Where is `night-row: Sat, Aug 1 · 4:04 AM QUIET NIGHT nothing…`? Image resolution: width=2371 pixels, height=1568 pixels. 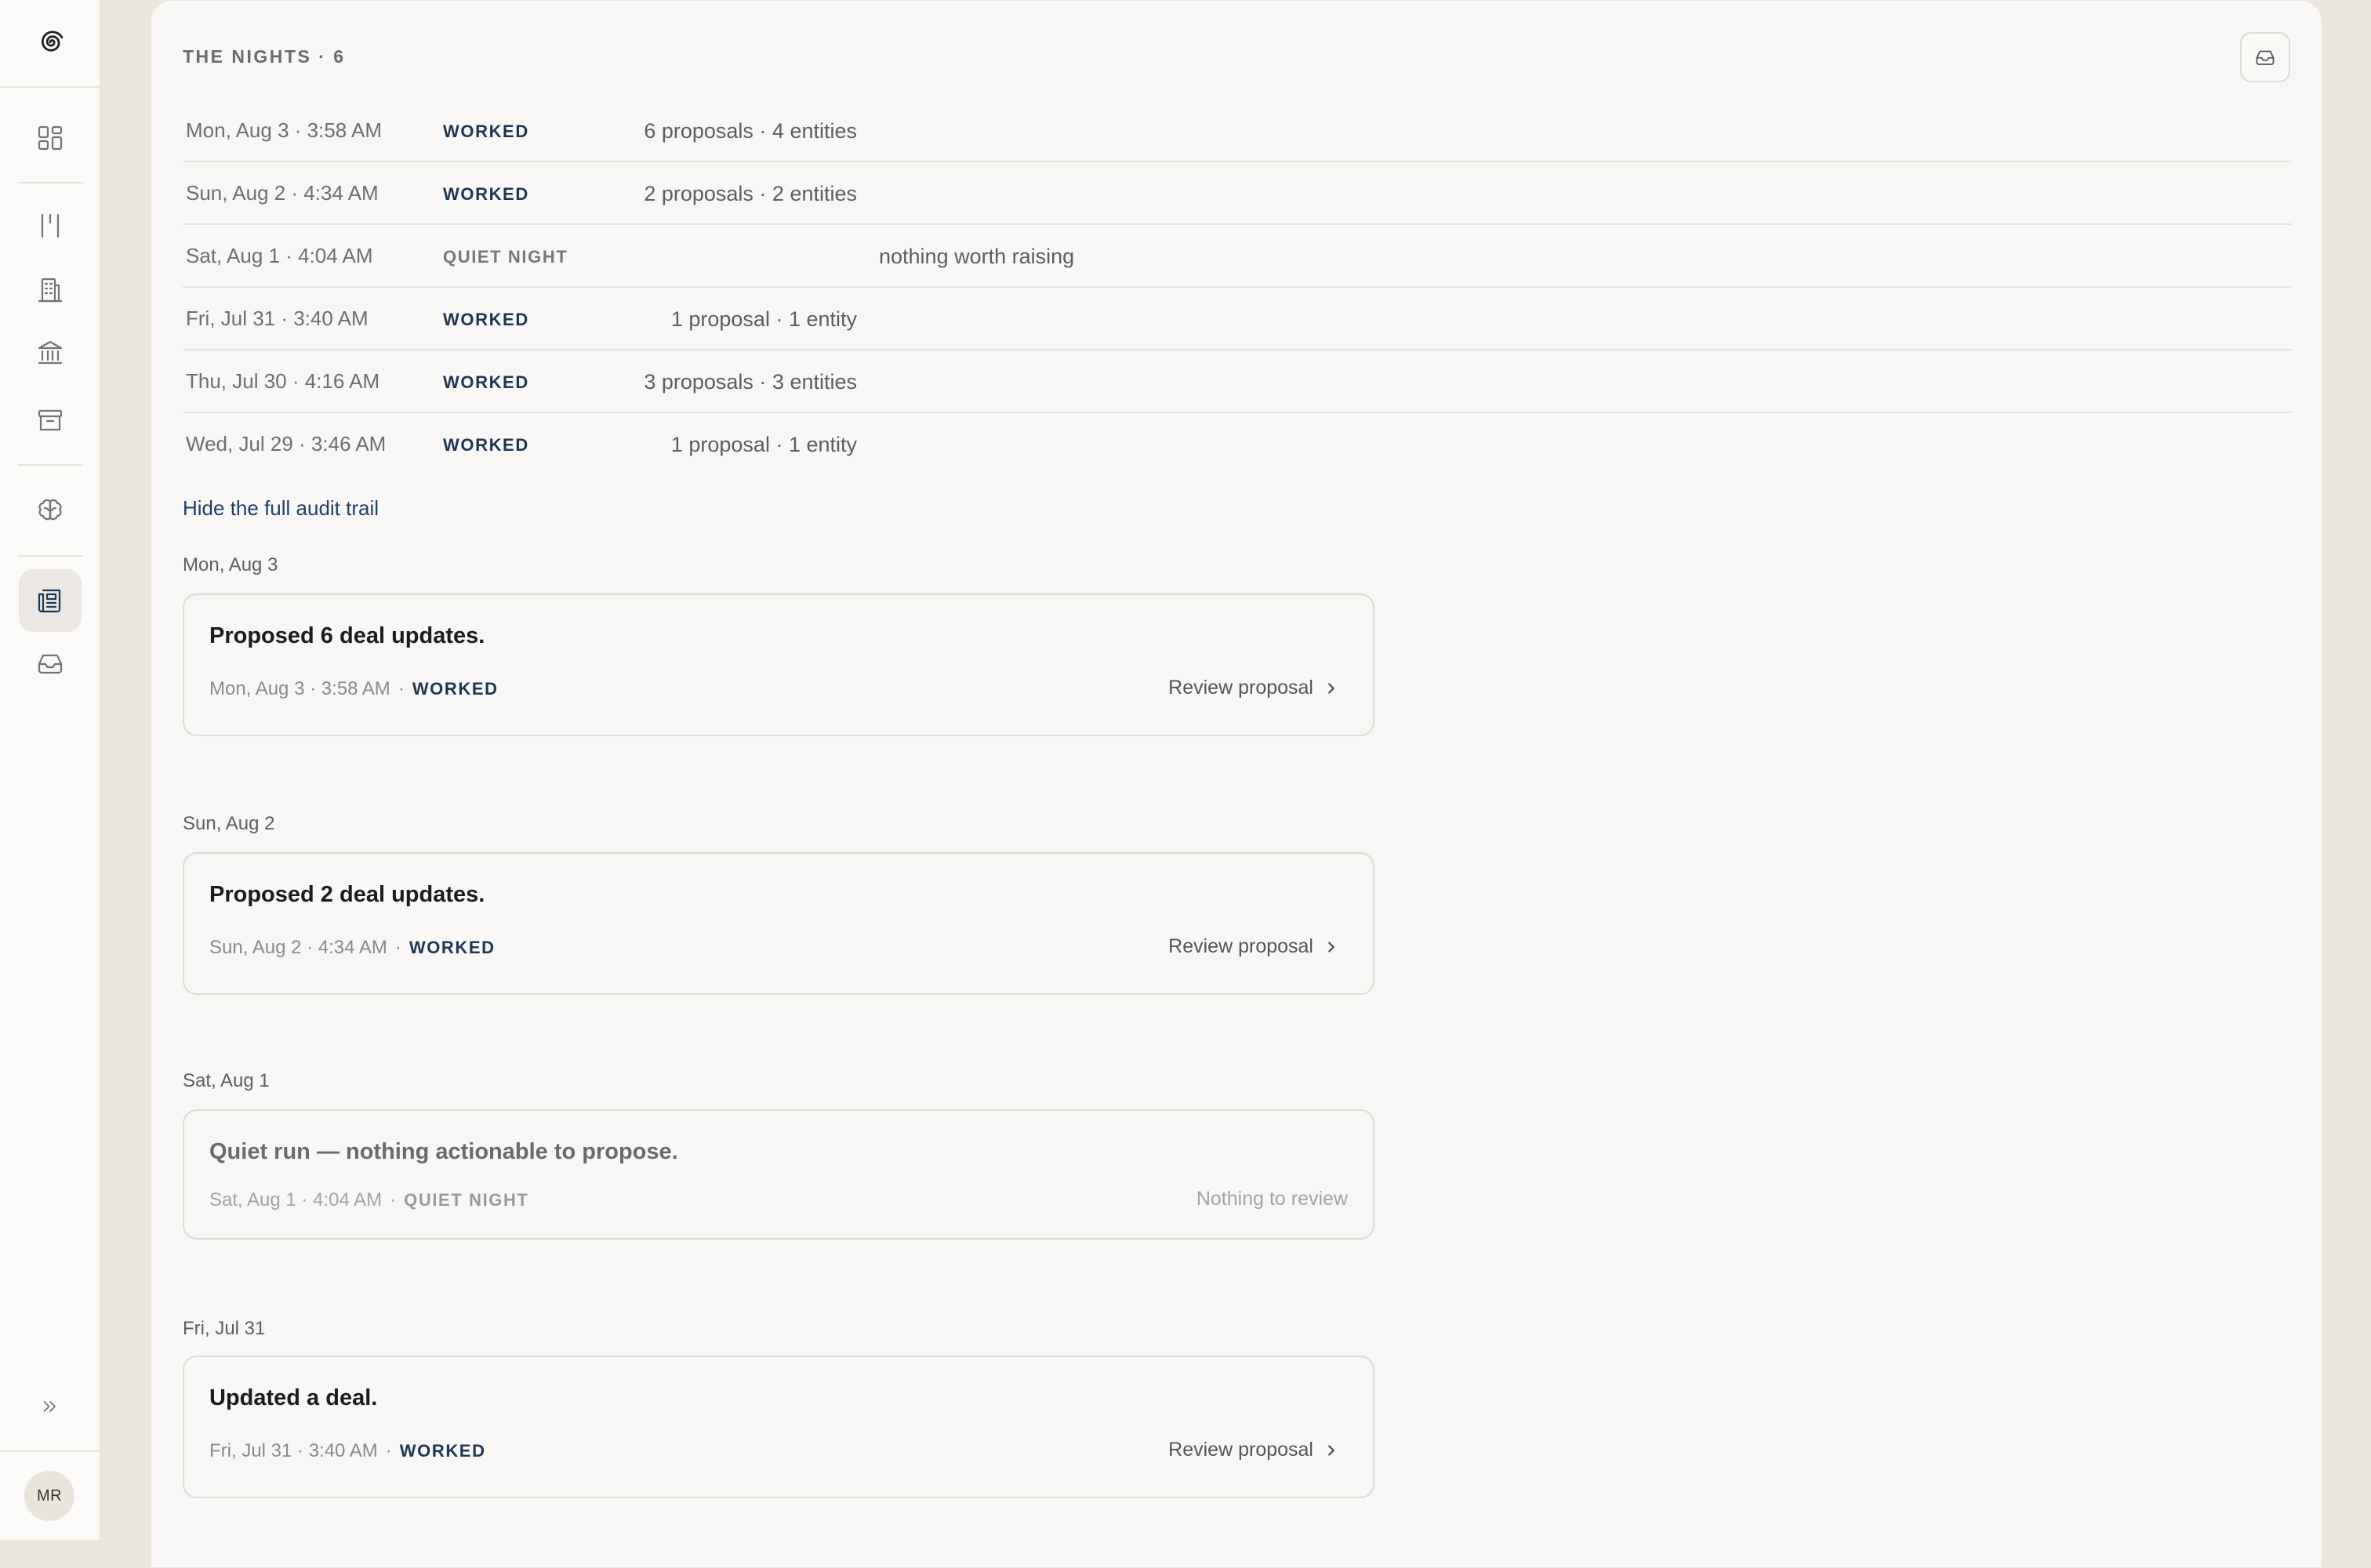
night-row: Sat, Aug 1 · 4:04 AM QUIET NIGHT nothing… is located at coordinates (1237, 256).